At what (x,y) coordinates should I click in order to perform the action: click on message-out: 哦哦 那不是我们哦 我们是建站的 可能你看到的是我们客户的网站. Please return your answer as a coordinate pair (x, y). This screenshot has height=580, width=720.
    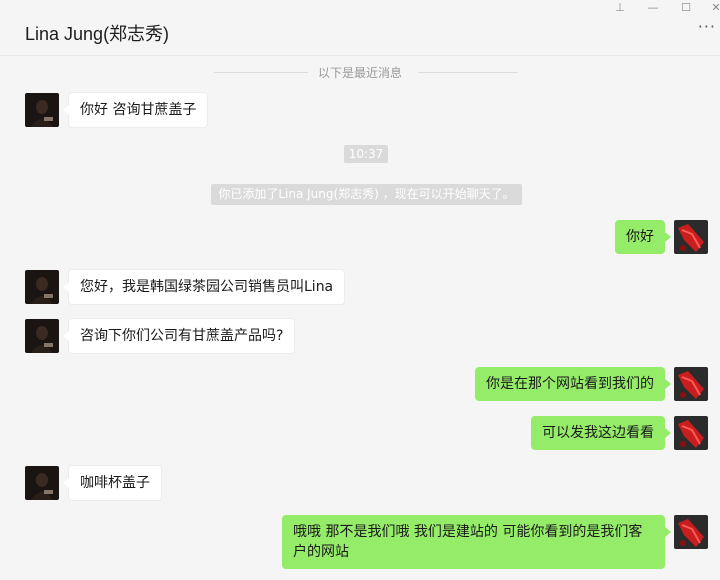
    Looking at the image, I should click on (476, 542).